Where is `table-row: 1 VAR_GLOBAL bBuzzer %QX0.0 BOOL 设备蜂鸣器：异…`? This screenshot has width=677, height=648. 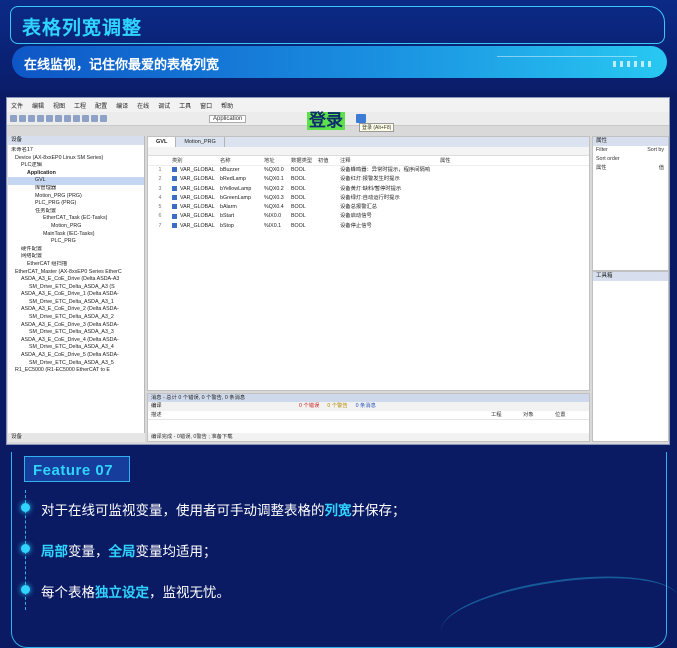
table-row: 1 VAR_GLOBAL bBuzzer %QX0.0 BOOL 设备蜂鸣器：异… is located at coordinates (368, 170).